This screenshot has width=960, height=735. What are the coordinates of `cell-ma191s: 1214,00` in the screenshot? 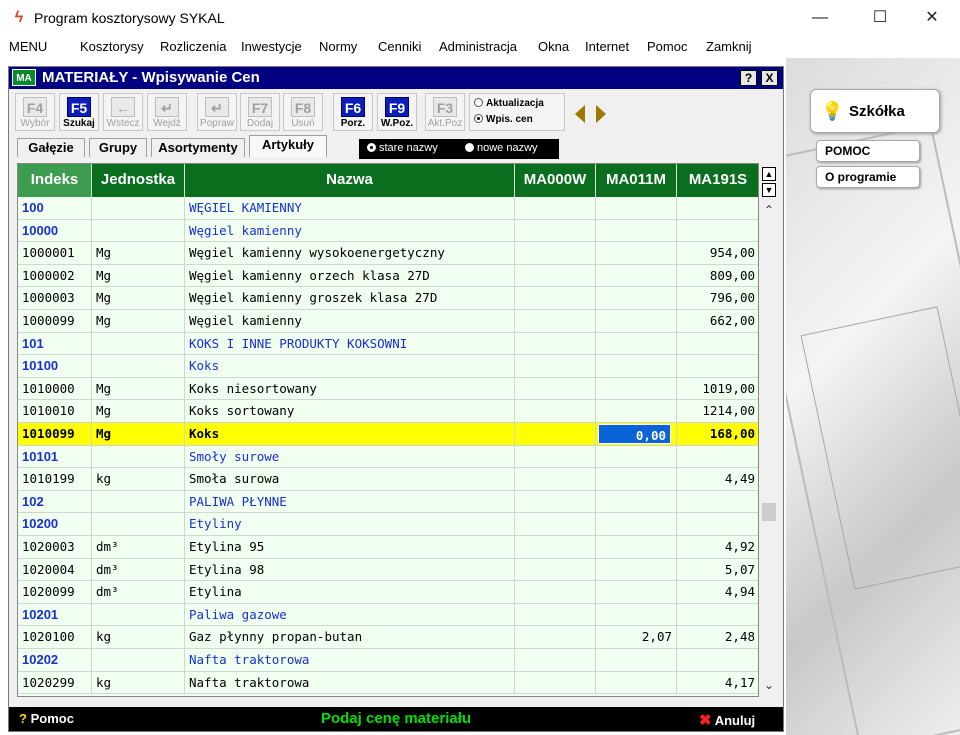 It's located at (717, 411).